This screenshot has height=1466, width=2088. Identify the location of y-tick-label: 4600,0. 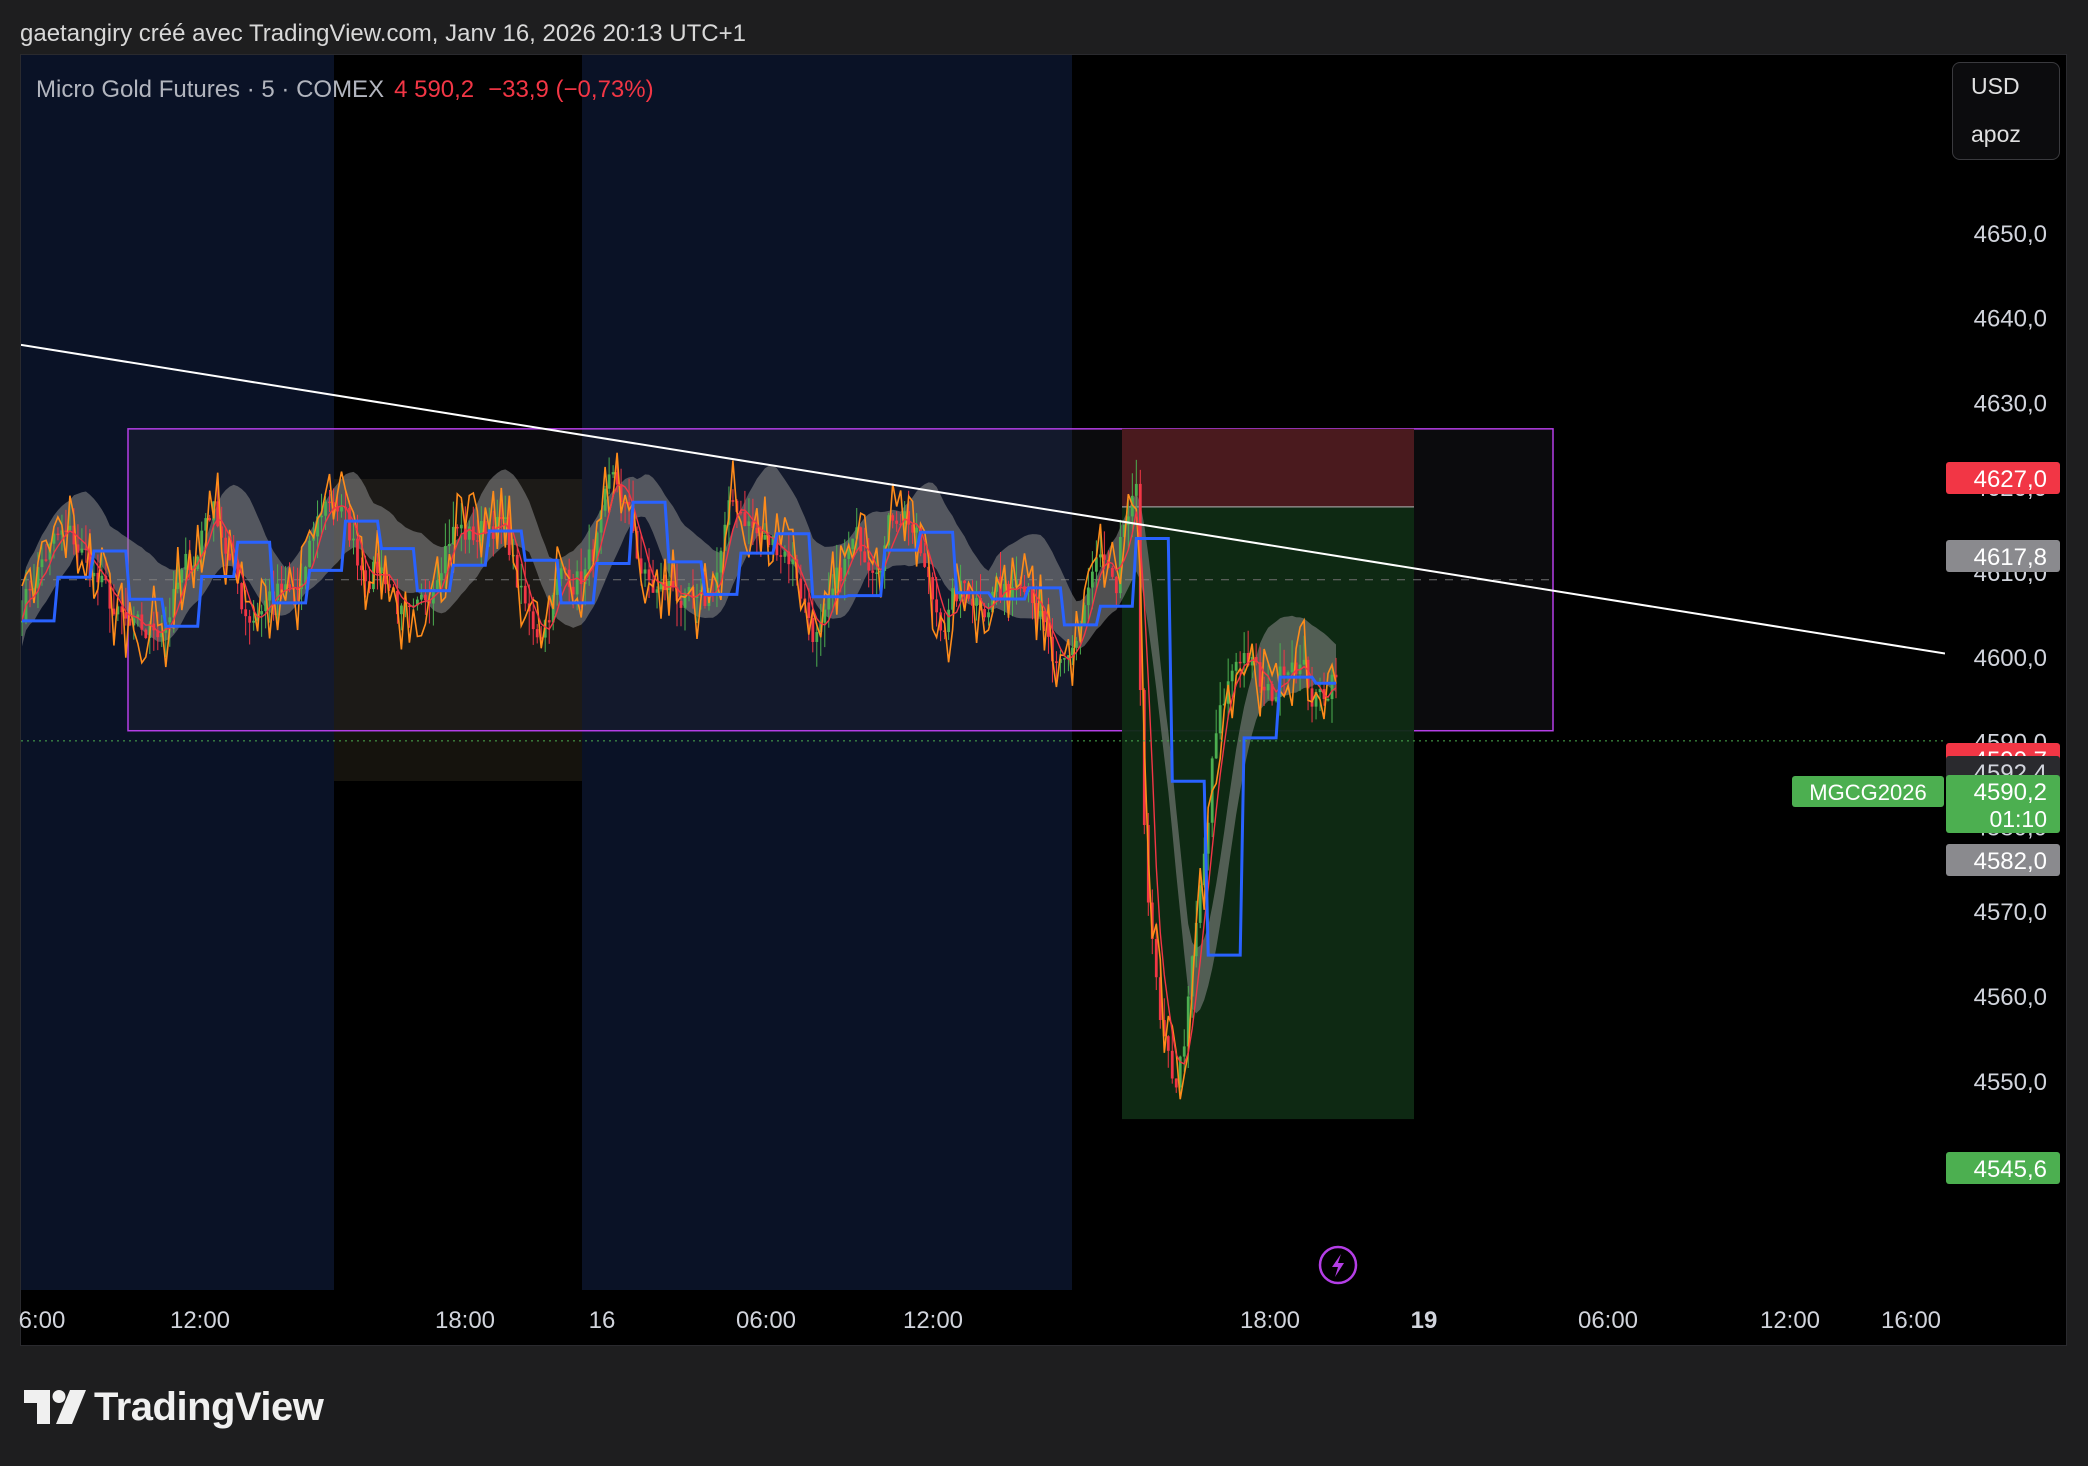
(2010, 658).